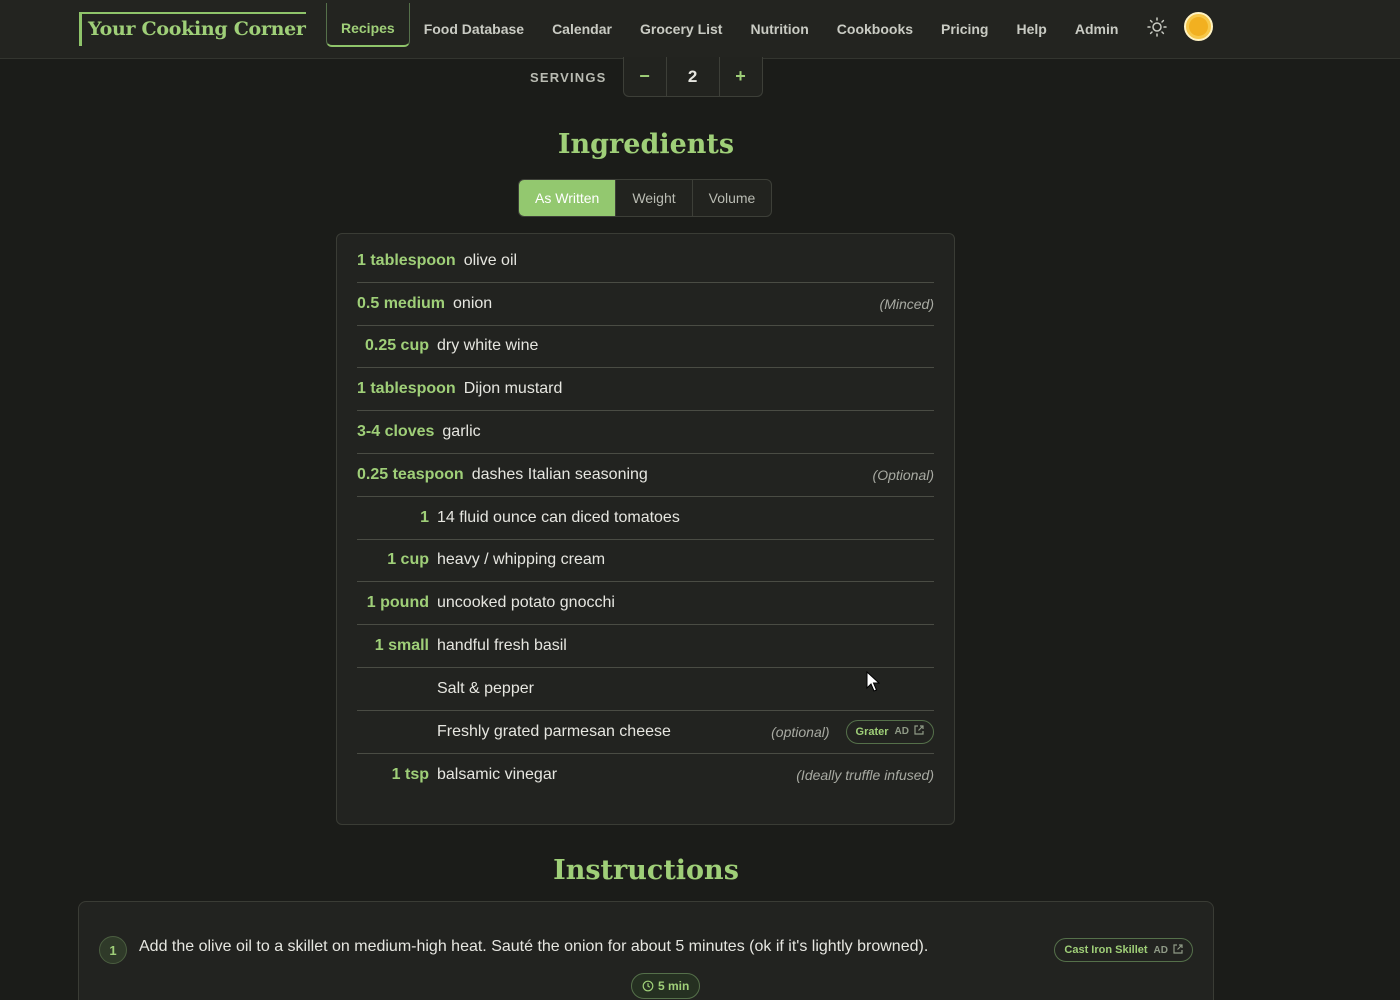 This screenshot has height=1000, width=1400. I want to click on ingredient-row: 1 cup heavy / whipping cream, so click(645, 561).